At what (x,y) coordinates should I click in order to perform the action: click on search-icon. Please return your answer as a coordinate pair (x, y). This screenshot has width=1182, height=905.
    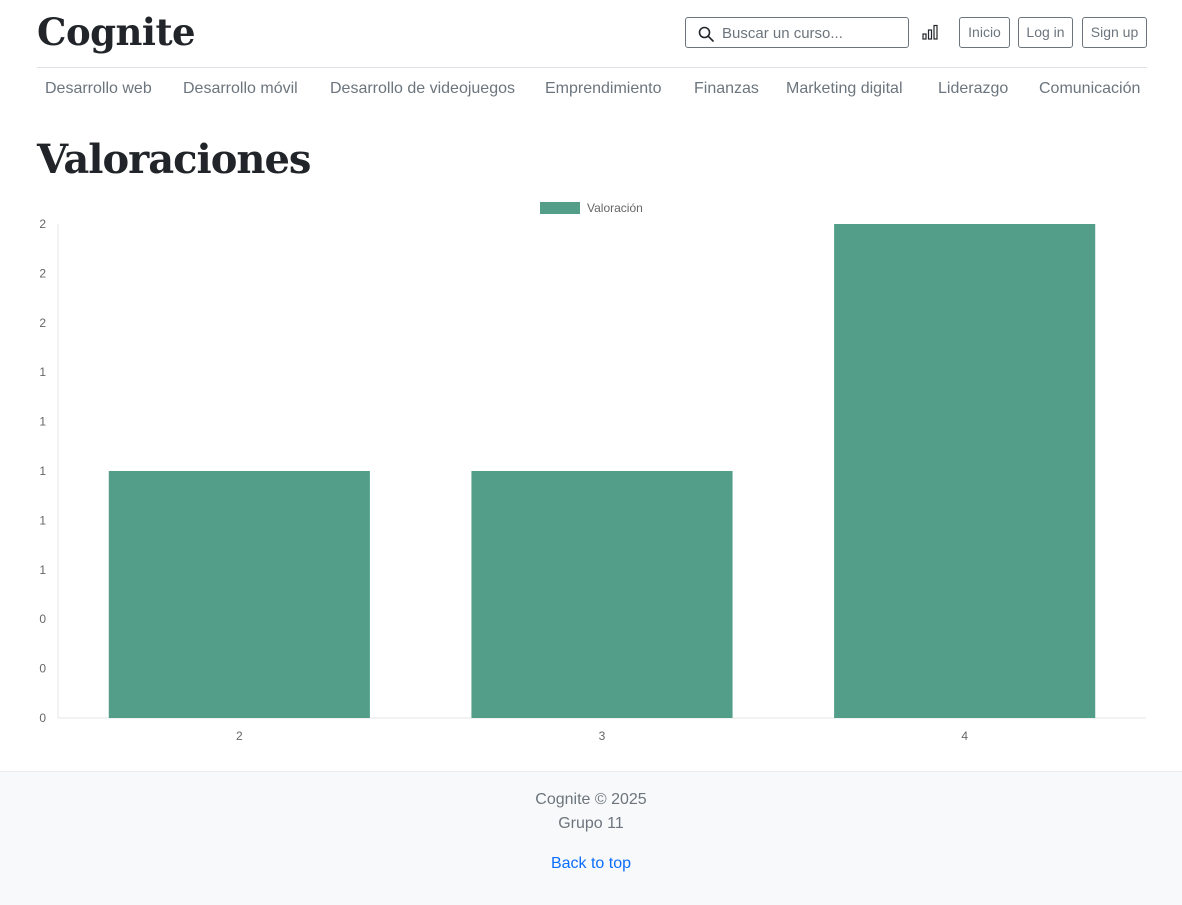
    Looking at the image, I should click on (706, 34).